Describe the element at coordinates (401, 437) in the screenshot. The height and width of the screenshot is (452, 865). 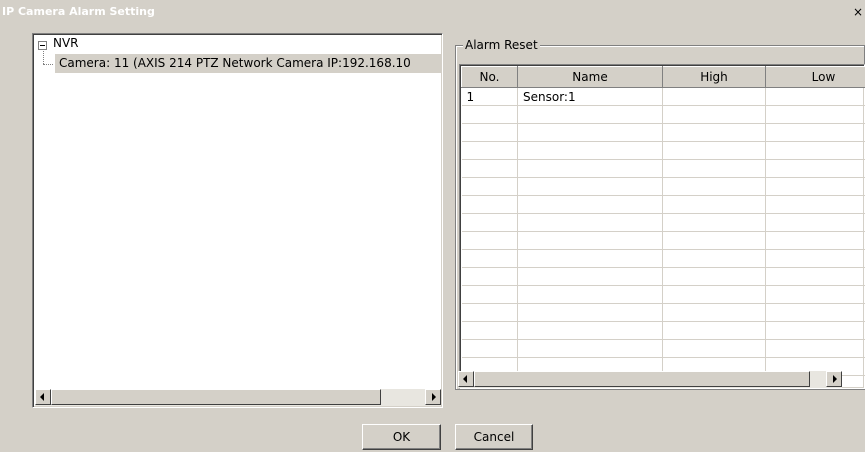
I see `ok-button: OK` at that location.